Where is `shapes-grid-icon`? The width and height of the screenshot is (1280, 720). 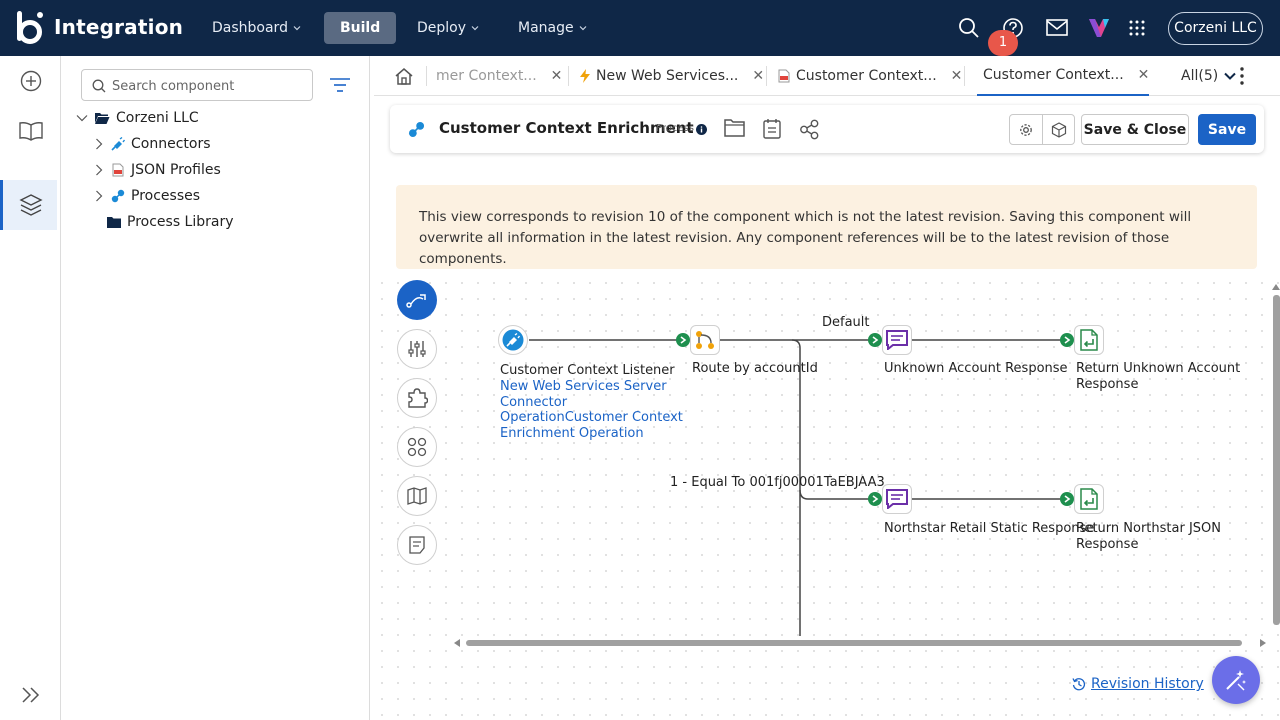 shapes-grid-icon is located at coordinates (417, 447).